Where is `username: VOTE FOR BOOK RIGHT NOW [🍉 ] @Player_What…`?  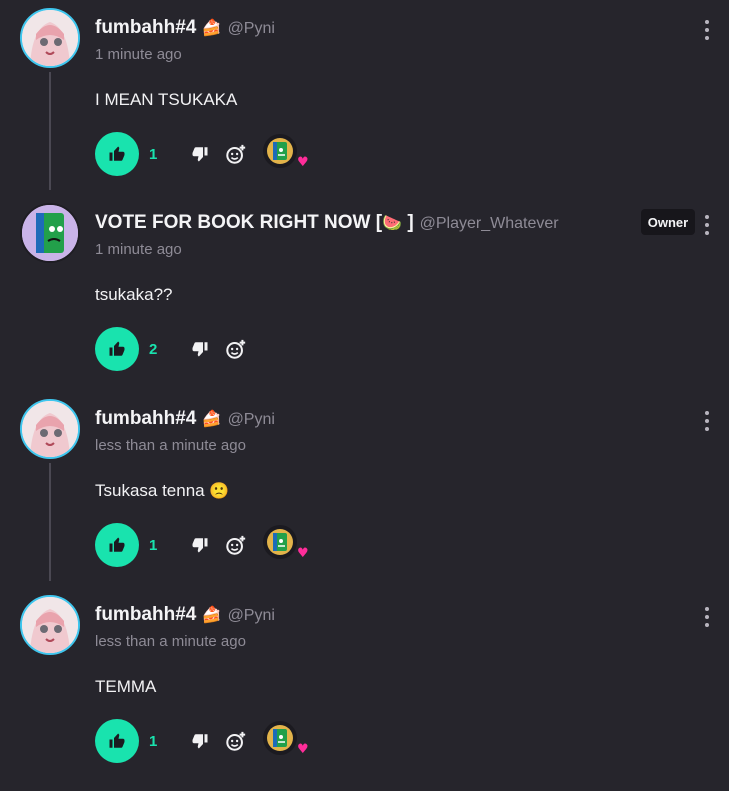 username: VOTE FOR BOOK RIGHT NOW [🍉 ] @Player_What… is located at coordinates (327, 223).